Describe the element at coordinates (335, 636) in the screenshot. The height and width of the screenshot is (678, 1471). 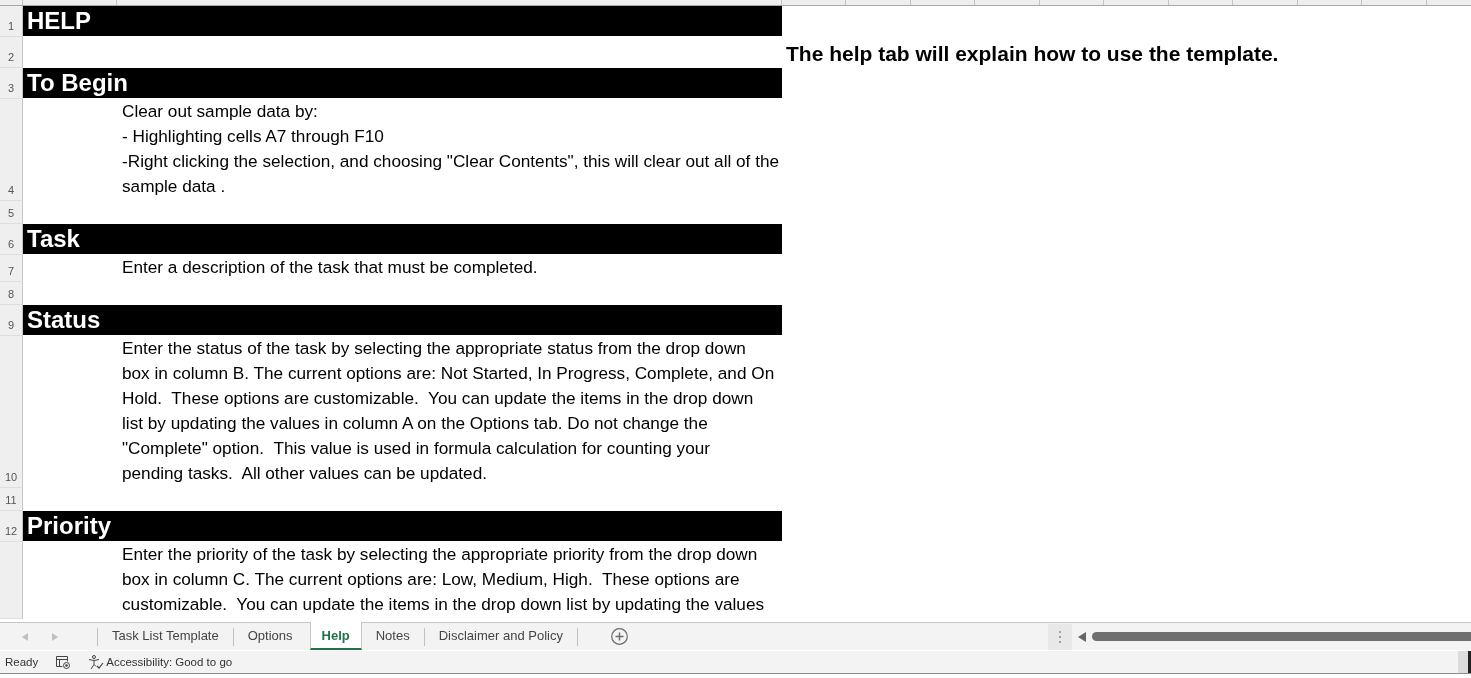
I see `sheet-tab: Help` at that location.